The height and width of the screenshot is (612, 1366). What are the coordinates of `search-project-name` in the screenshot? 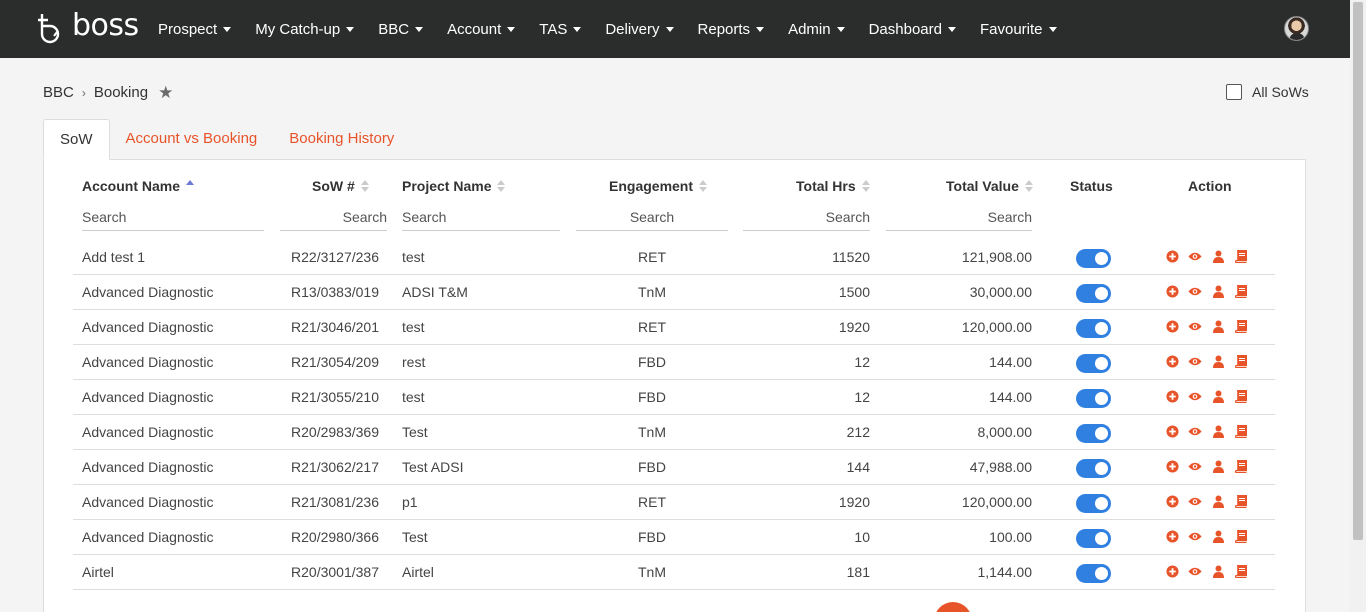 It's located at (481, 217).